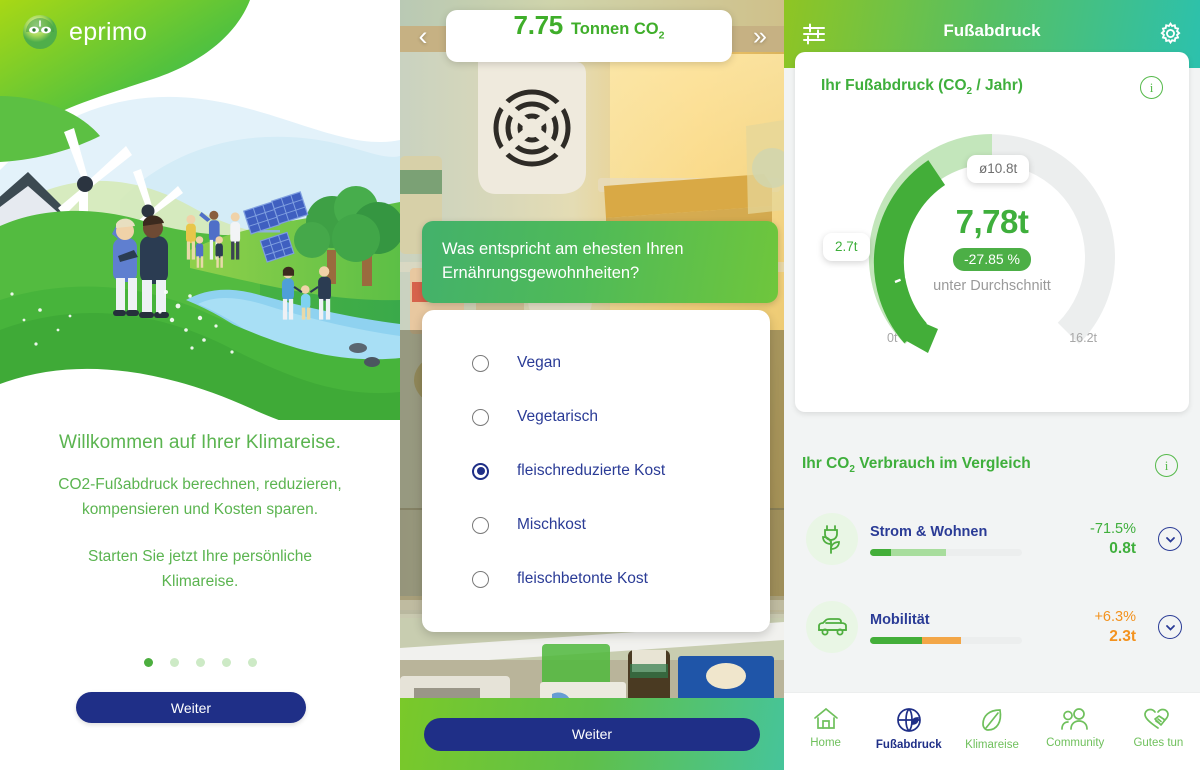 This screenshot has width=1200, height=770. I want to click on co2-counter-pill: 7.75 Tonnen CO2, so click(589, 36).